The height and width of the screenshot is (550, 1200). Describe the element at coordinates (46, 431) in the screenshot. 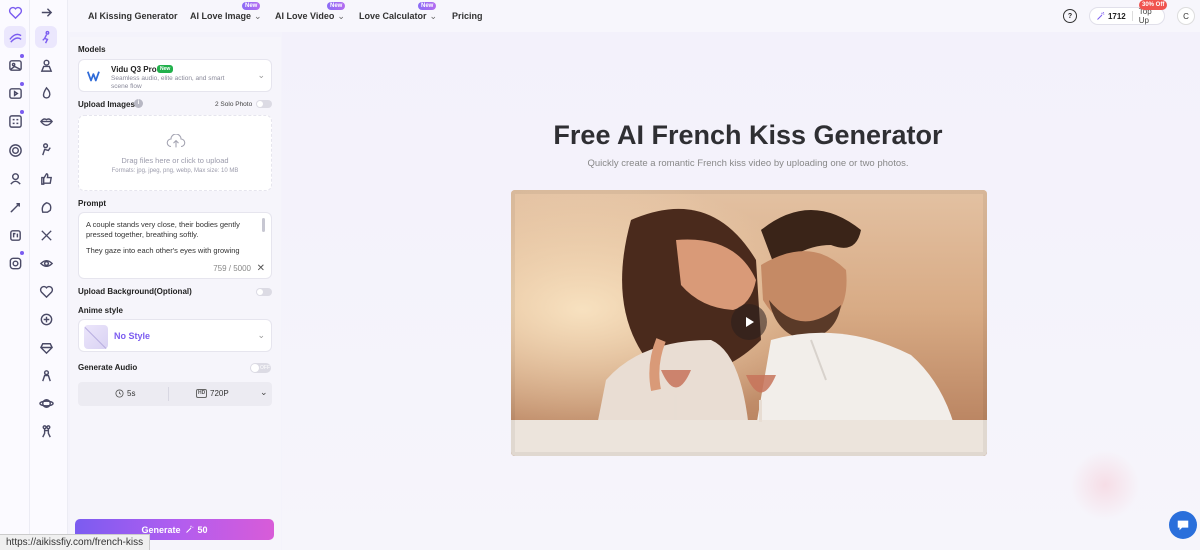

I see `dancers-tool-icon` at that location.